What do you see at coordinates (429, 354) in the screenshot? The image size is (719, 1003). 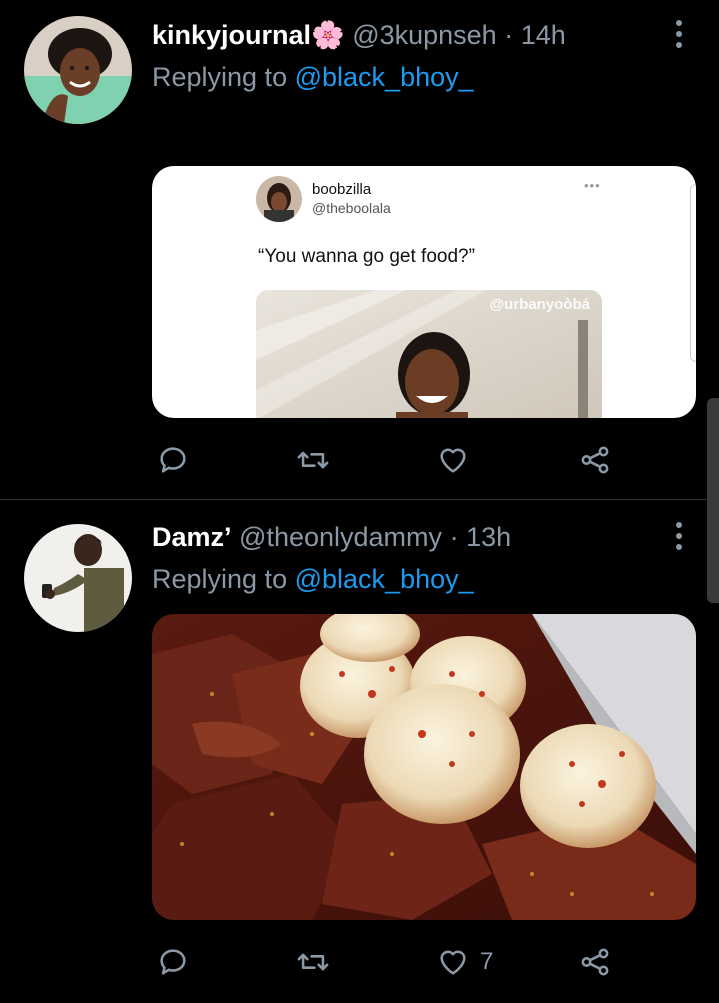 I see `embedded-photo: @urbanyoòbá` at bounding box center [429, 354].